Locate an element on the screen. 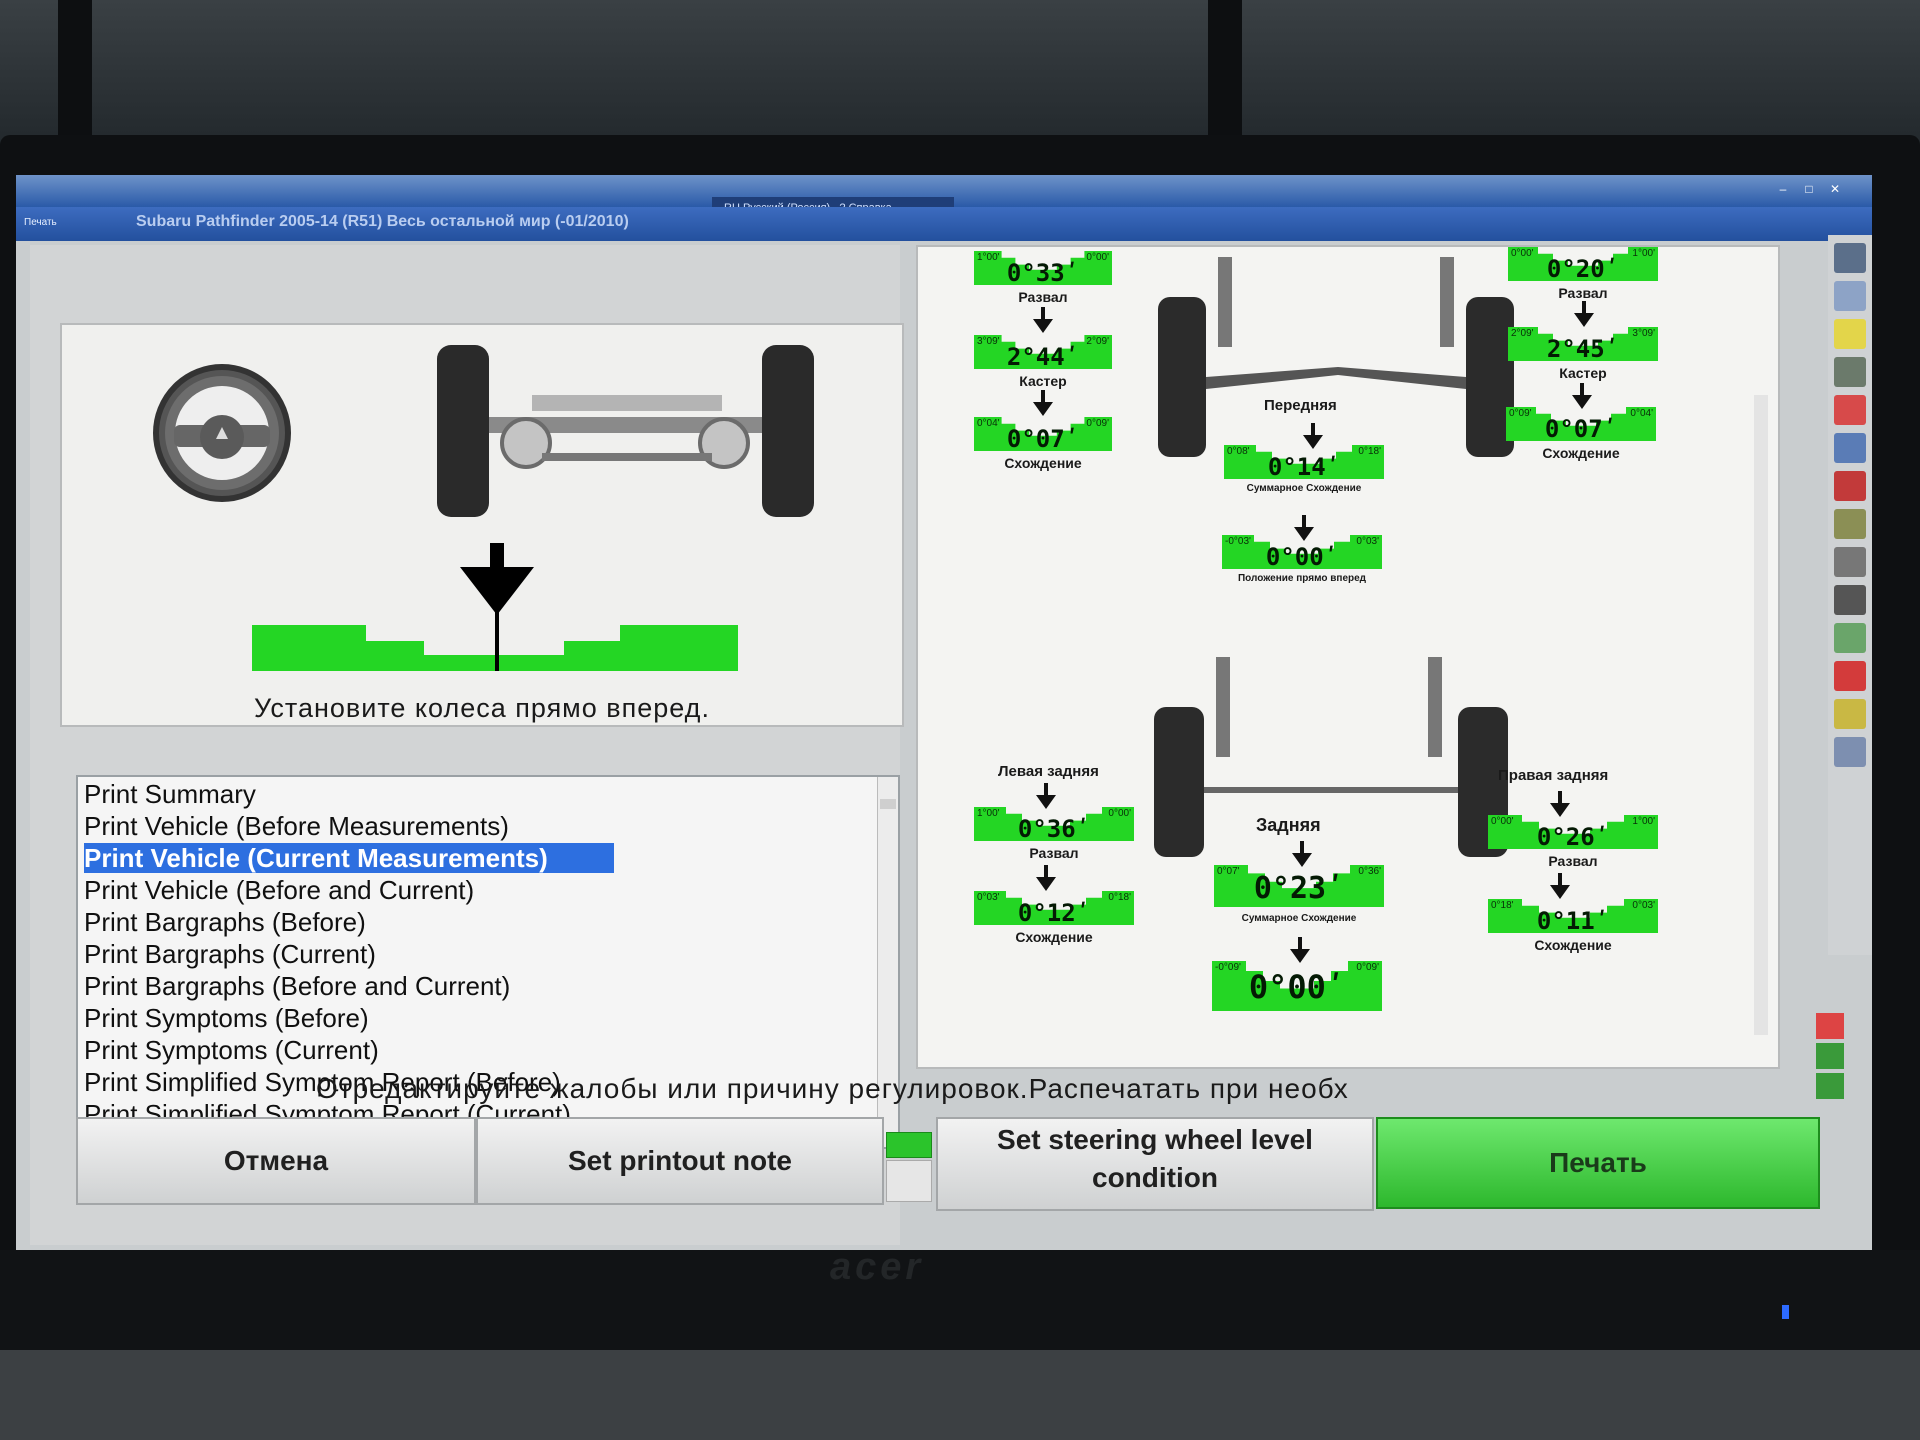 Image resolution: width=1920 pixels, height=1440 pixels. list-item-selected: Print Vehicle (Current Measurements) is located at coordinates (349, 858).